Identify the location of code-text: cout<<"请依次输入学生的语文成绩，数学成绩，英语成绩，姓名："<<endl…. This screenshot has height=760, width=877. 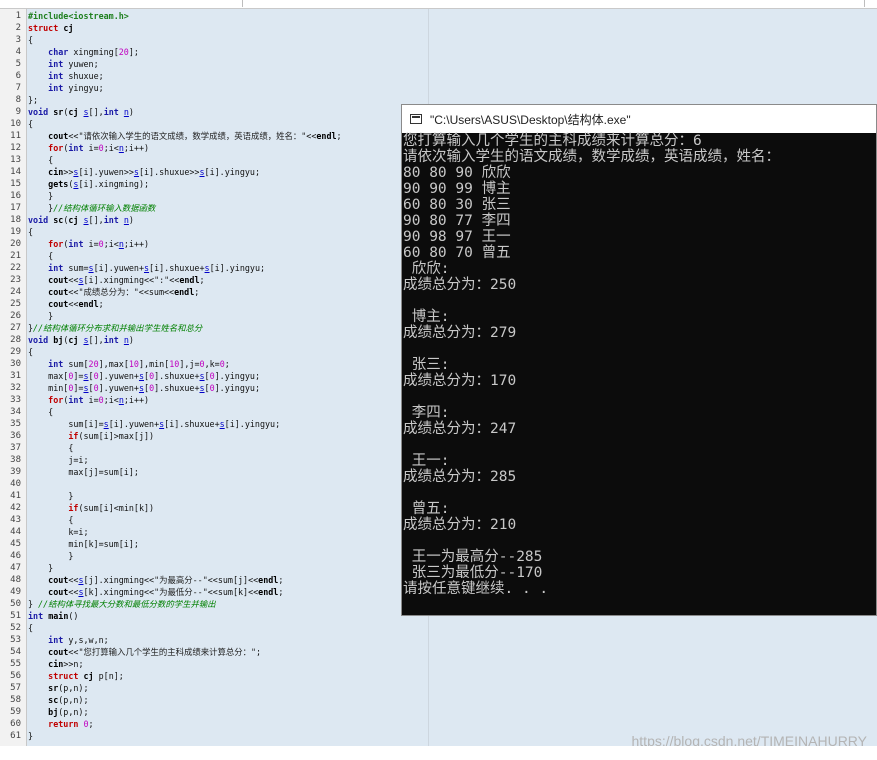
(184, 136).